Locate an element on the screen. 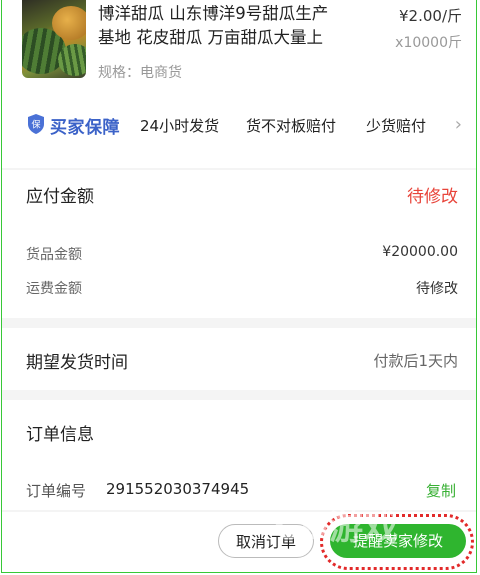 Image resolution: width=480 pixels, height=575 pixels. product-quantity: x10000斤 is located at coordinates (428, 43).